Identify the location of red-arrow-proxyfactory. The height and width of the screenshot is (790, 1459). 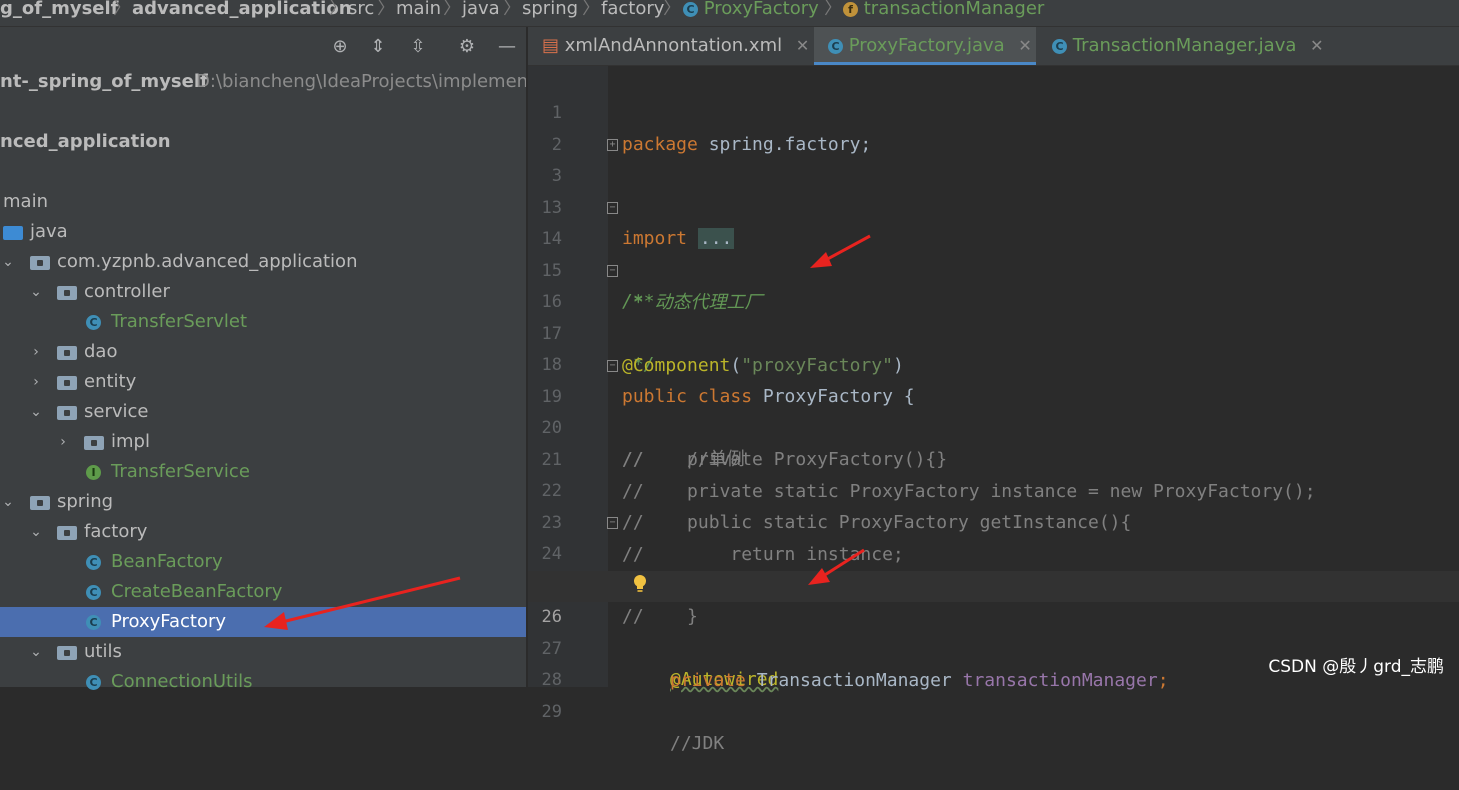
(362, 603).